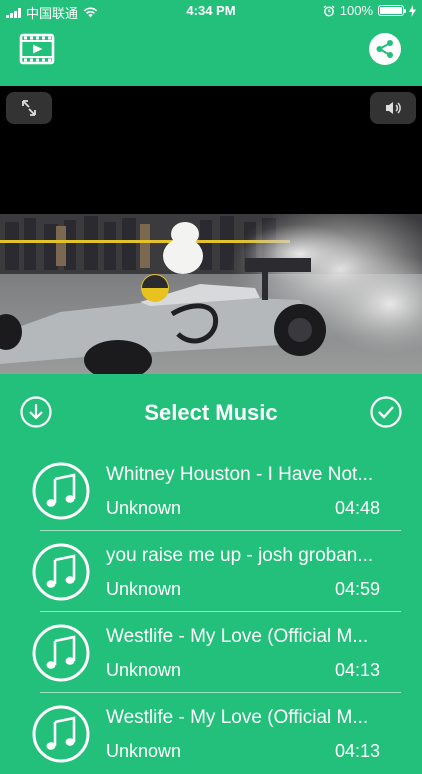 The height and width of the screenshot is (774, 422). Describe the element at coordinates (37, 49) in the screenshot. I see `film-icon` at that location.